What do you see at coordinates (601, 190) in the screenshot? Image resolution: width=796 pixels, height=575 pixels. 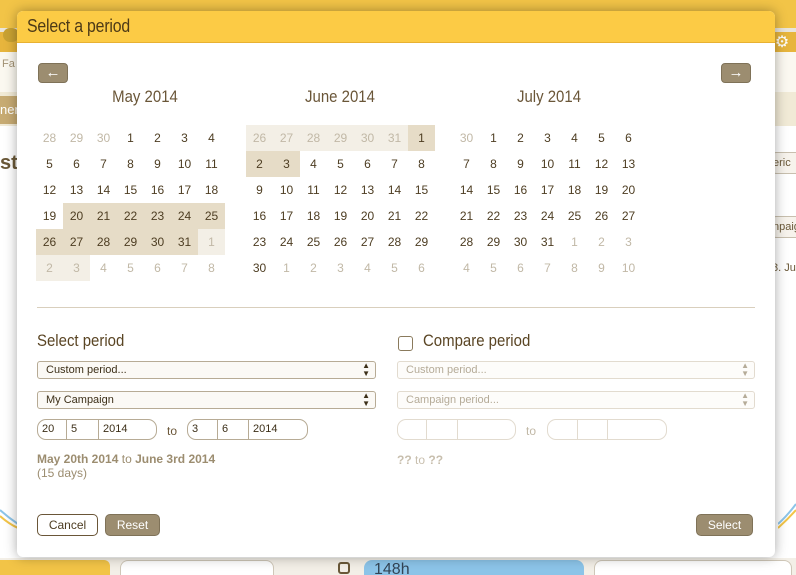 I see `calendar-day-july: 19` at bounding box center [601, 190].